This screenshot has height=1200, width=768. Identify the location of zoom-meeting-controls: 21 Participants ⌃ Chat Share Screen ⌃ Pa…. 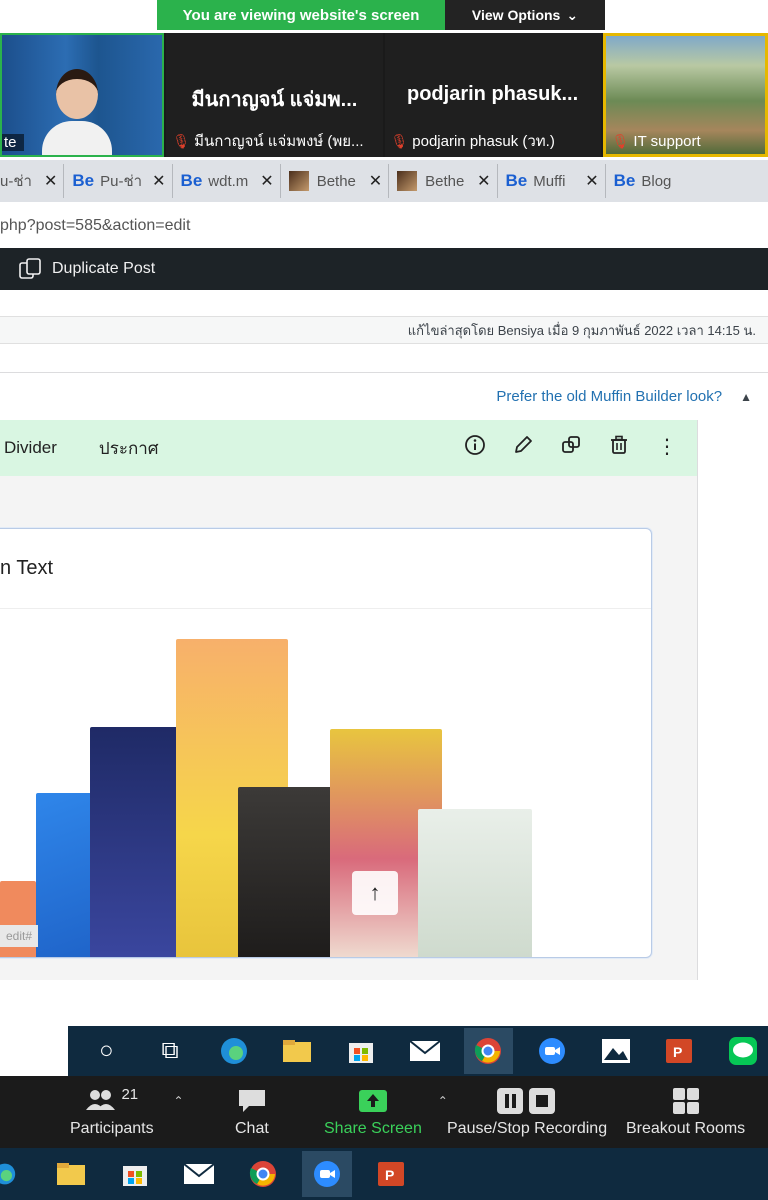
(384, 1112).